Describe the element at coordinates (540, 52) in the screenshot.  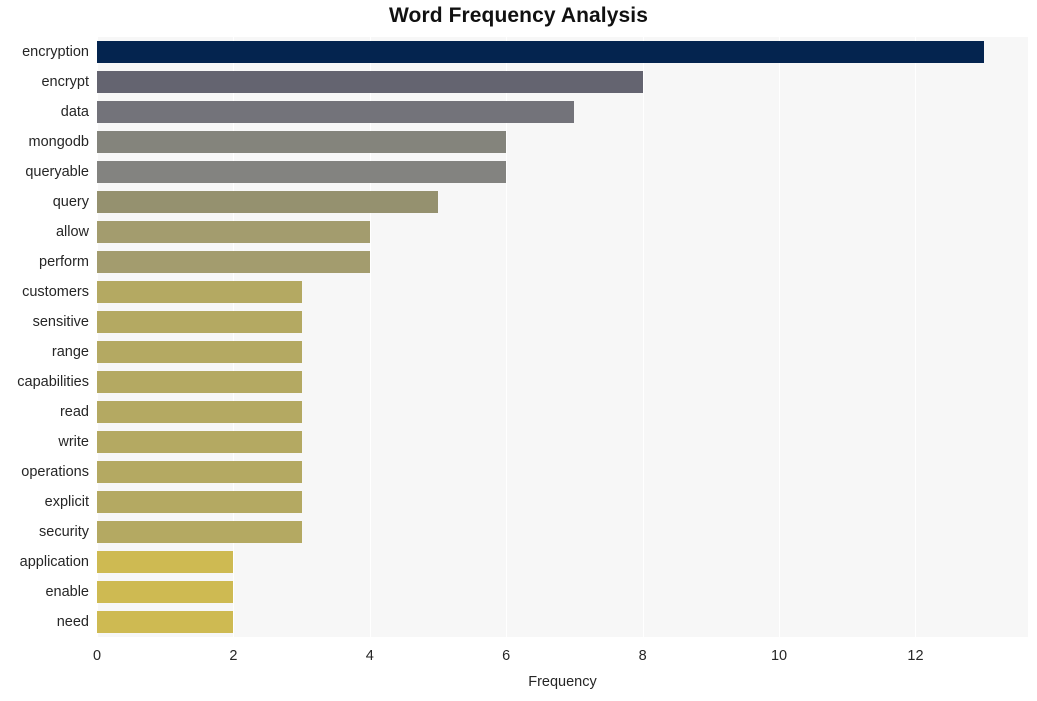
I see `bar-encryption` at that location.